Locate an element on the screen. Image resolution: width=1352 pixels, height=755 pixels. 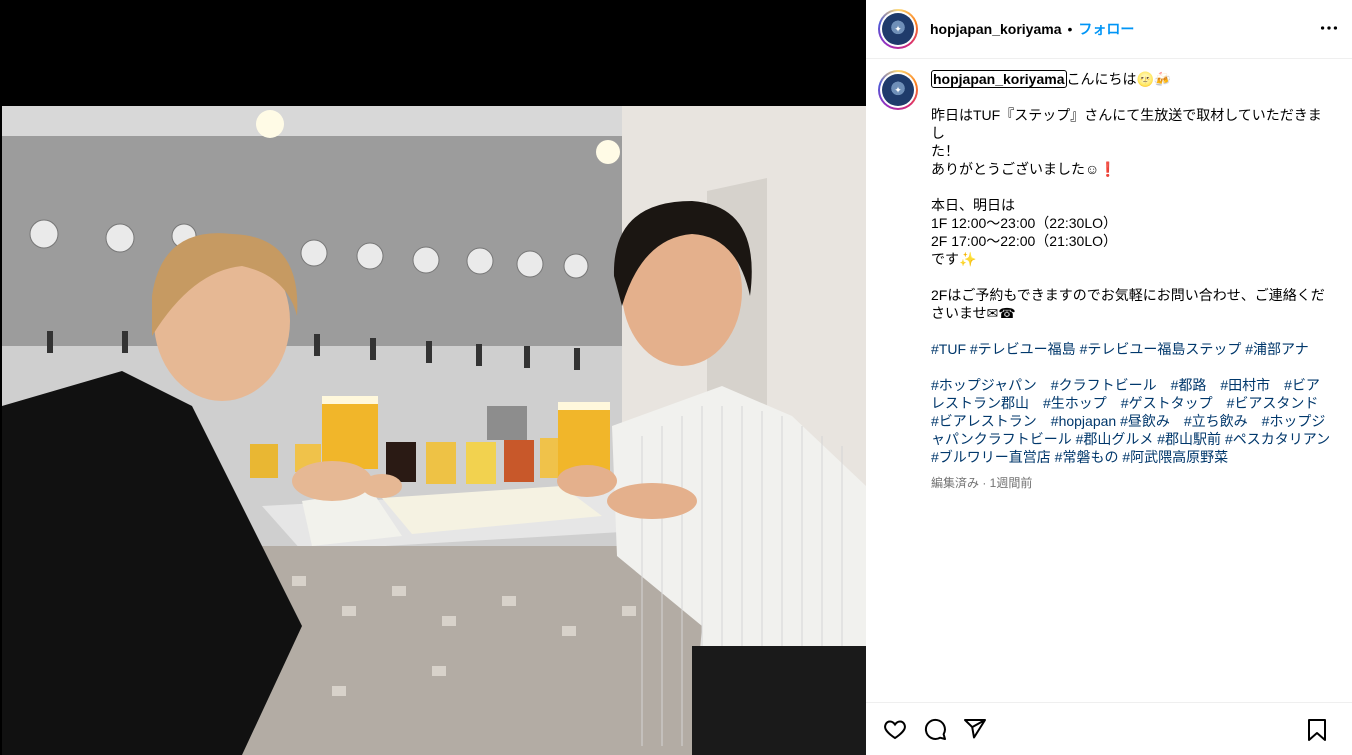
heart-icon is located at coordinates (895, 730).